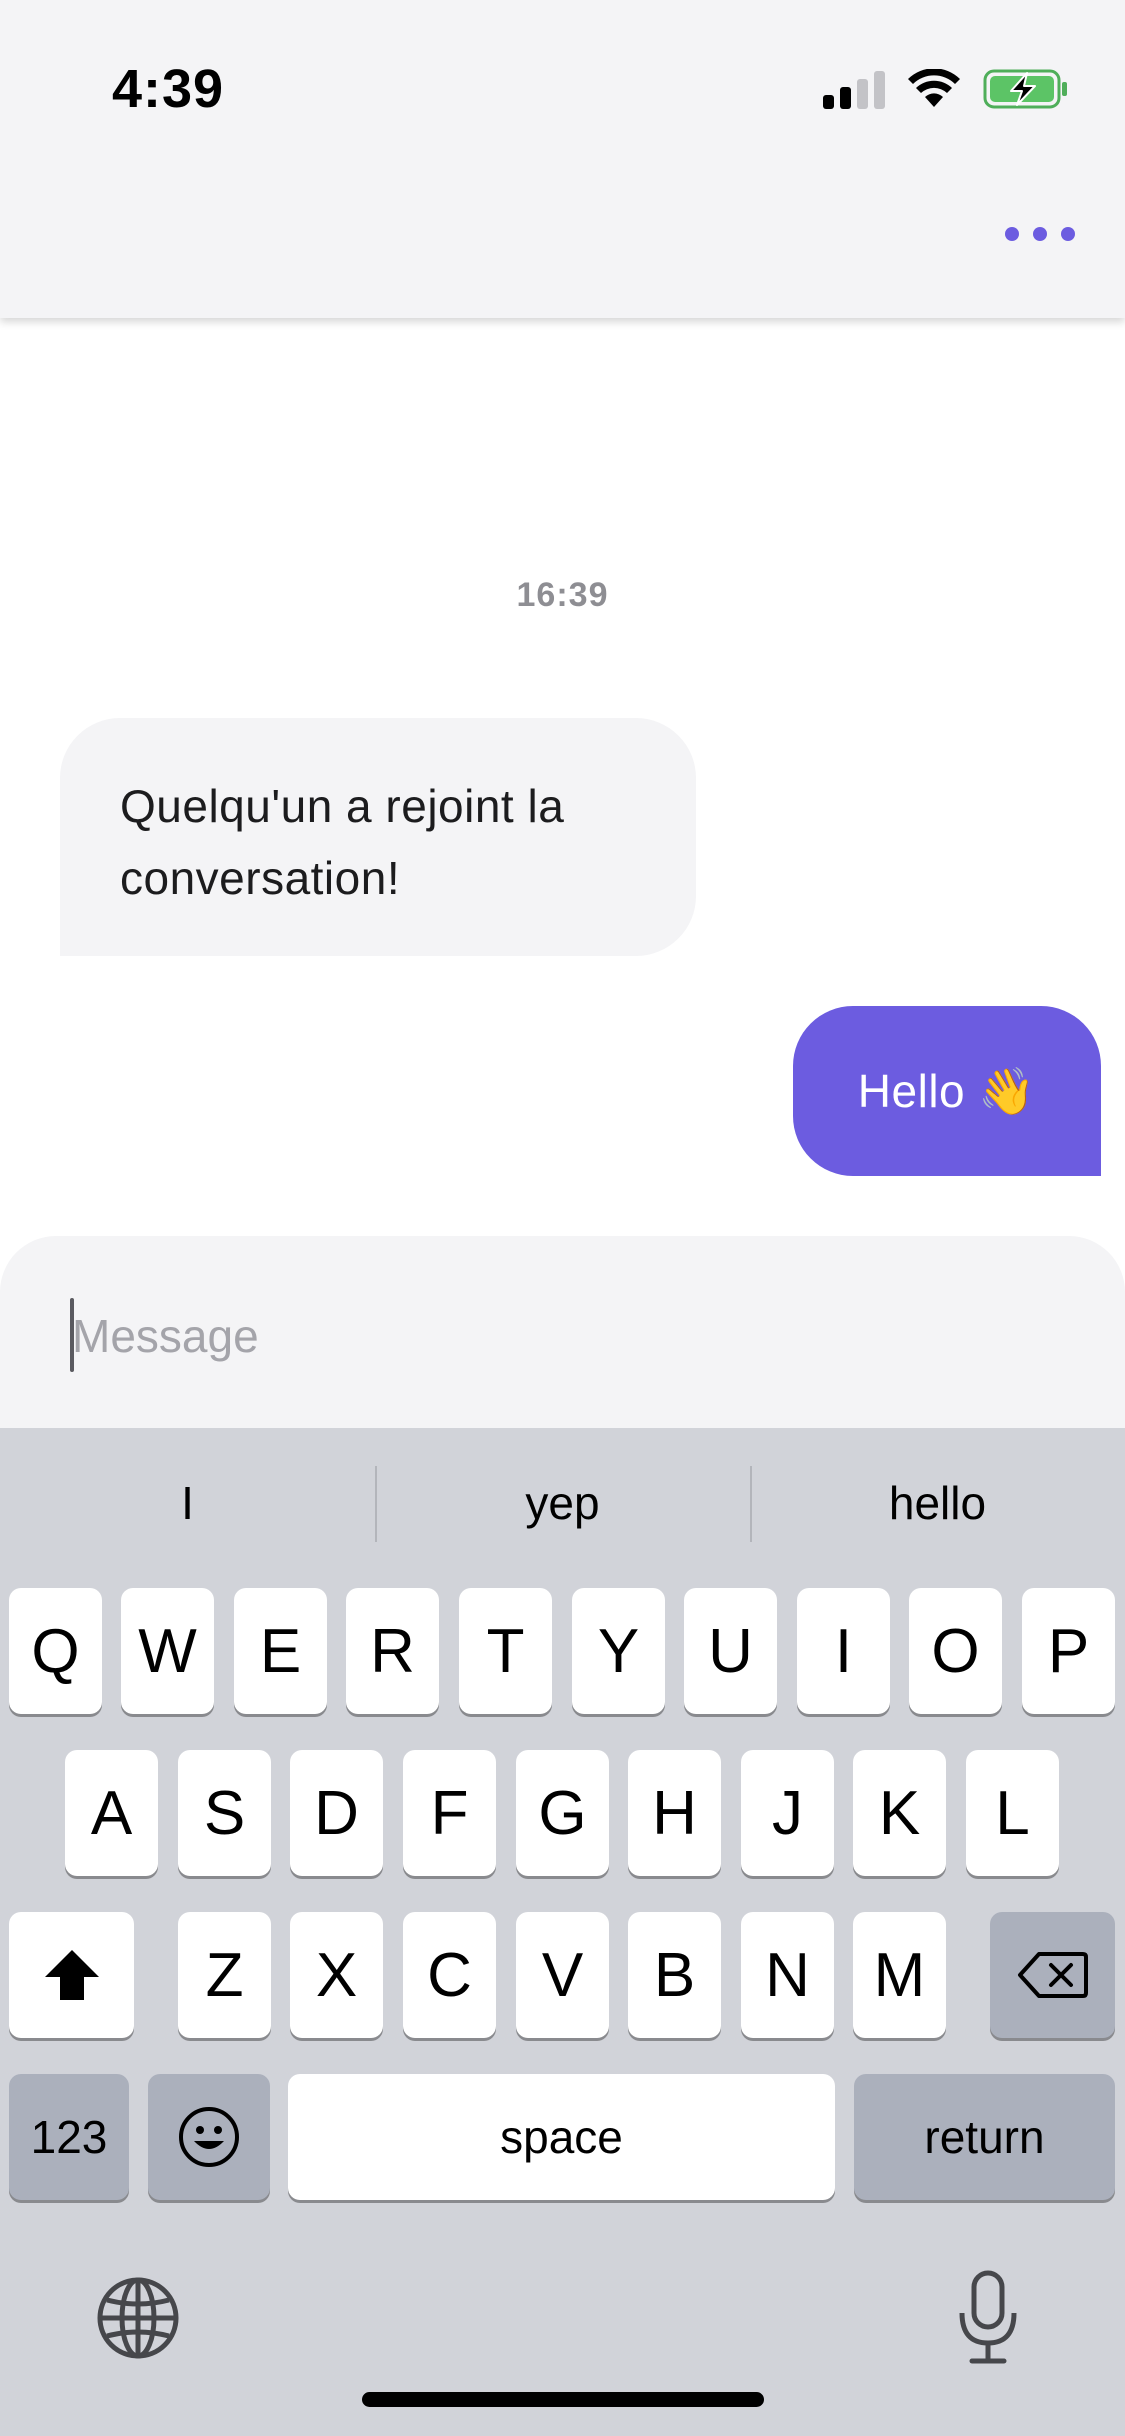 Image resolution: width=1125 pixels, height=2436 pixels. I want to click on status-icons, so click(946, 89).